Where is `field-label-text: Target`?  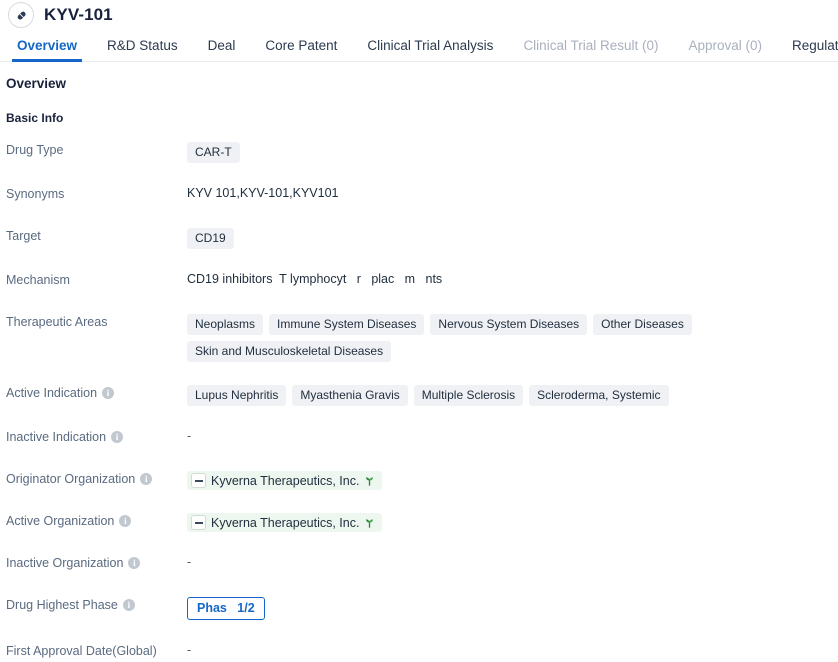 field-label-text: Target is located at coordinates (23, 236).